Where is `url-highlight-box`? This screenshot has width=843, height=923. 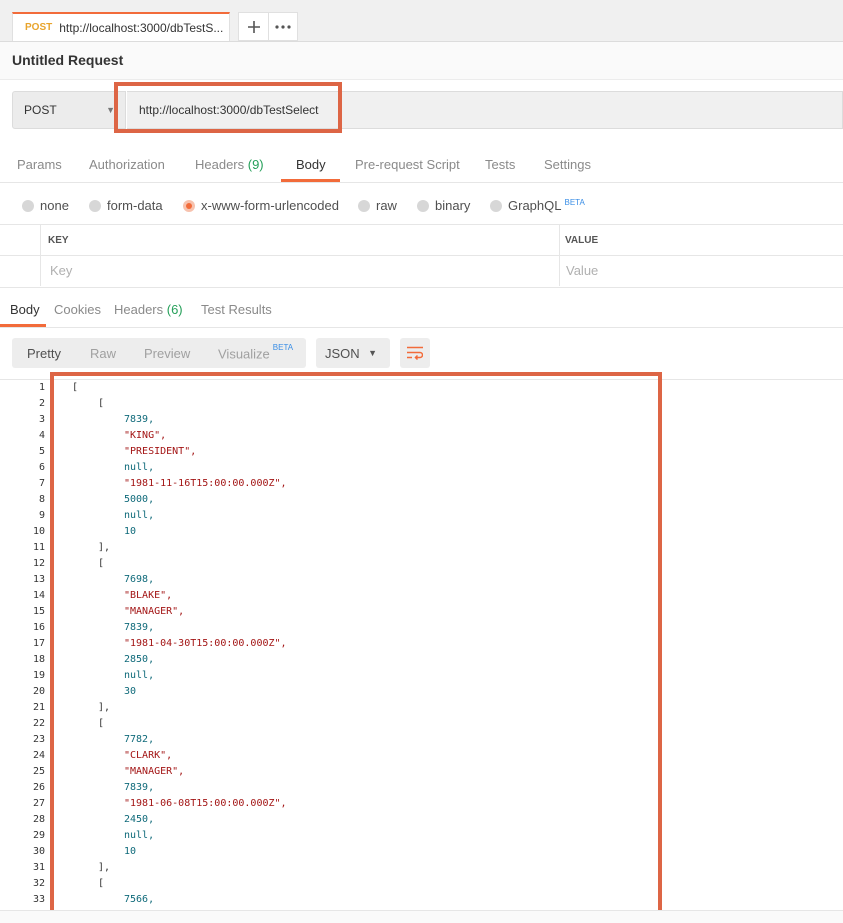
url-highlight-box is located at coordinates (228, 107).